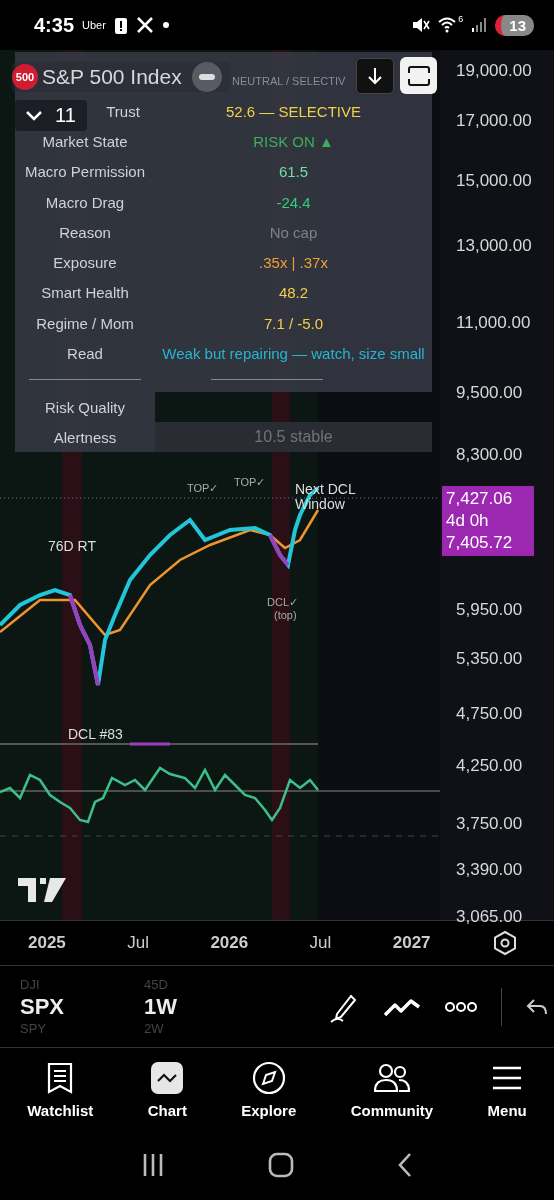  What do you see at coordinates (282, 602) in the screenshot?
I see `chart-annotation: DCL✓` at bounding box center [282, 602].